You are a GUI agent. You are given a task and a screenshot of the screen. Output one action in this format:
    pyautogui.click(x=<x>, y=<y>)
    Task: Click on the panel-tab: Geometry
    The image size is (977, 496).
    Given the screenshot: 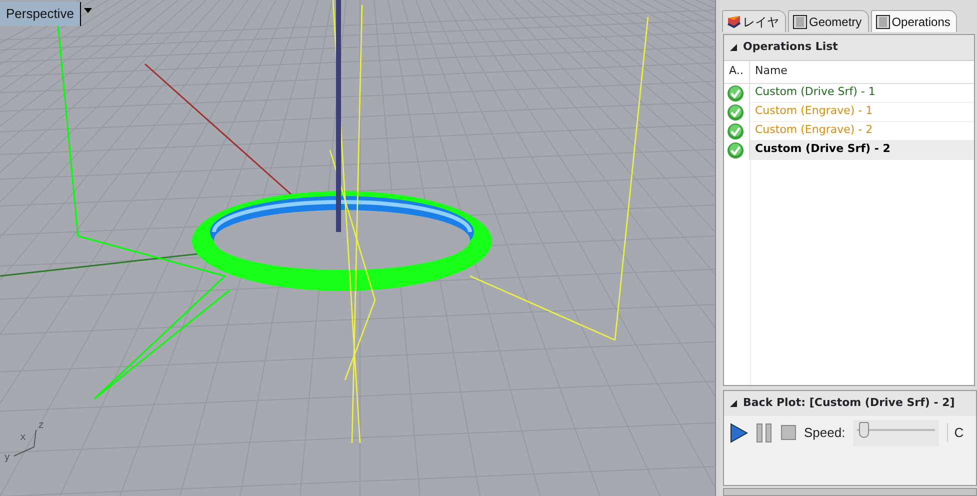 What is the action you would take?
    pyautogui.click(x=828, y=21)
    